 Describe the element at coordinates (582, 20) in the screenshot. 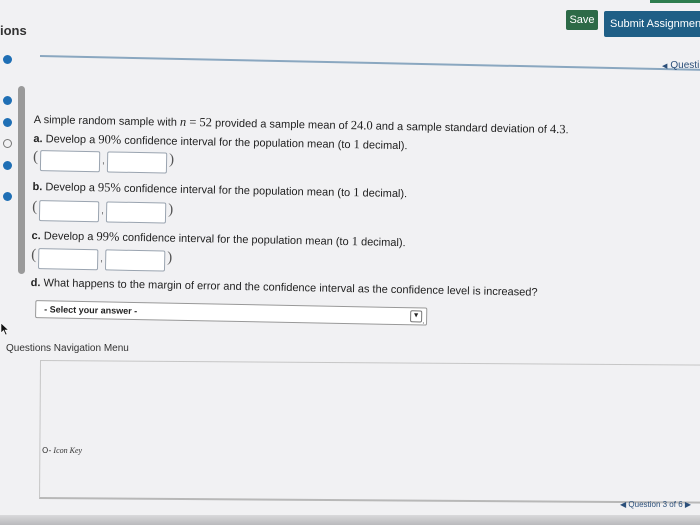

I see `save-button: Save` at that location.